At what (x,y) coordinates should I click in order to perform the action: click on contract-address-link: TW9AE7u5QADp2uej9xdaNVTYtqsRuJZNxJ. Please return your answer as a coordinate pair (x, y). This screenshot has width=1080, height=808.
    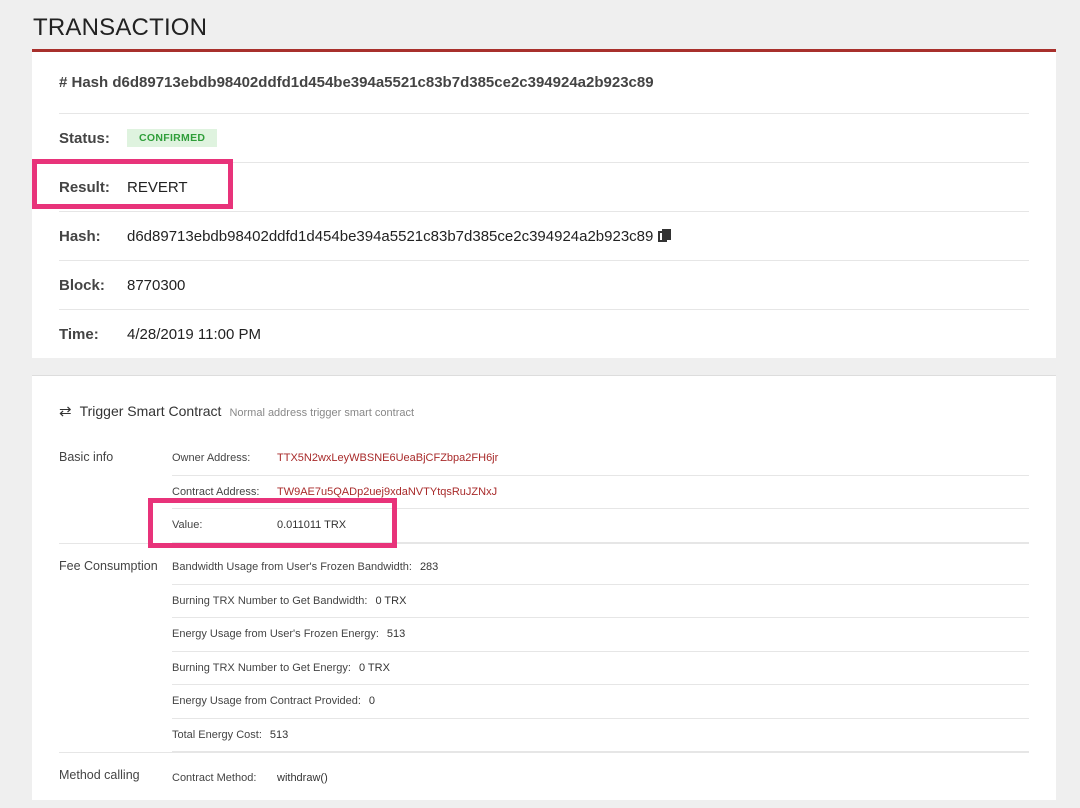
    Looking at the image, I should click on (387, 492).